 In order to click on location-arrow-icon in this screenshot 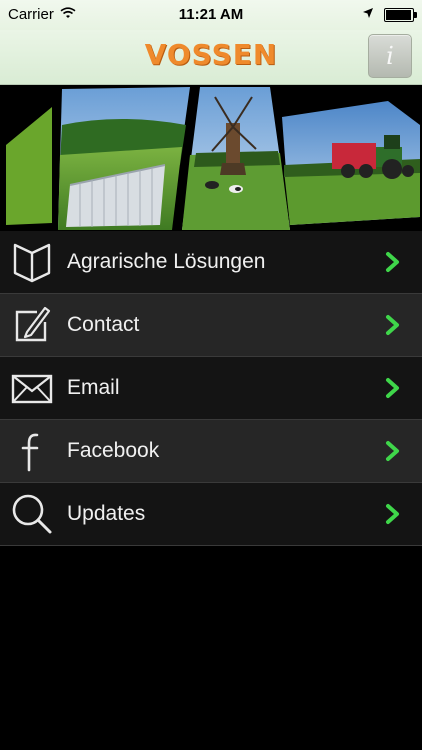, I will do `click(368, 14)`.